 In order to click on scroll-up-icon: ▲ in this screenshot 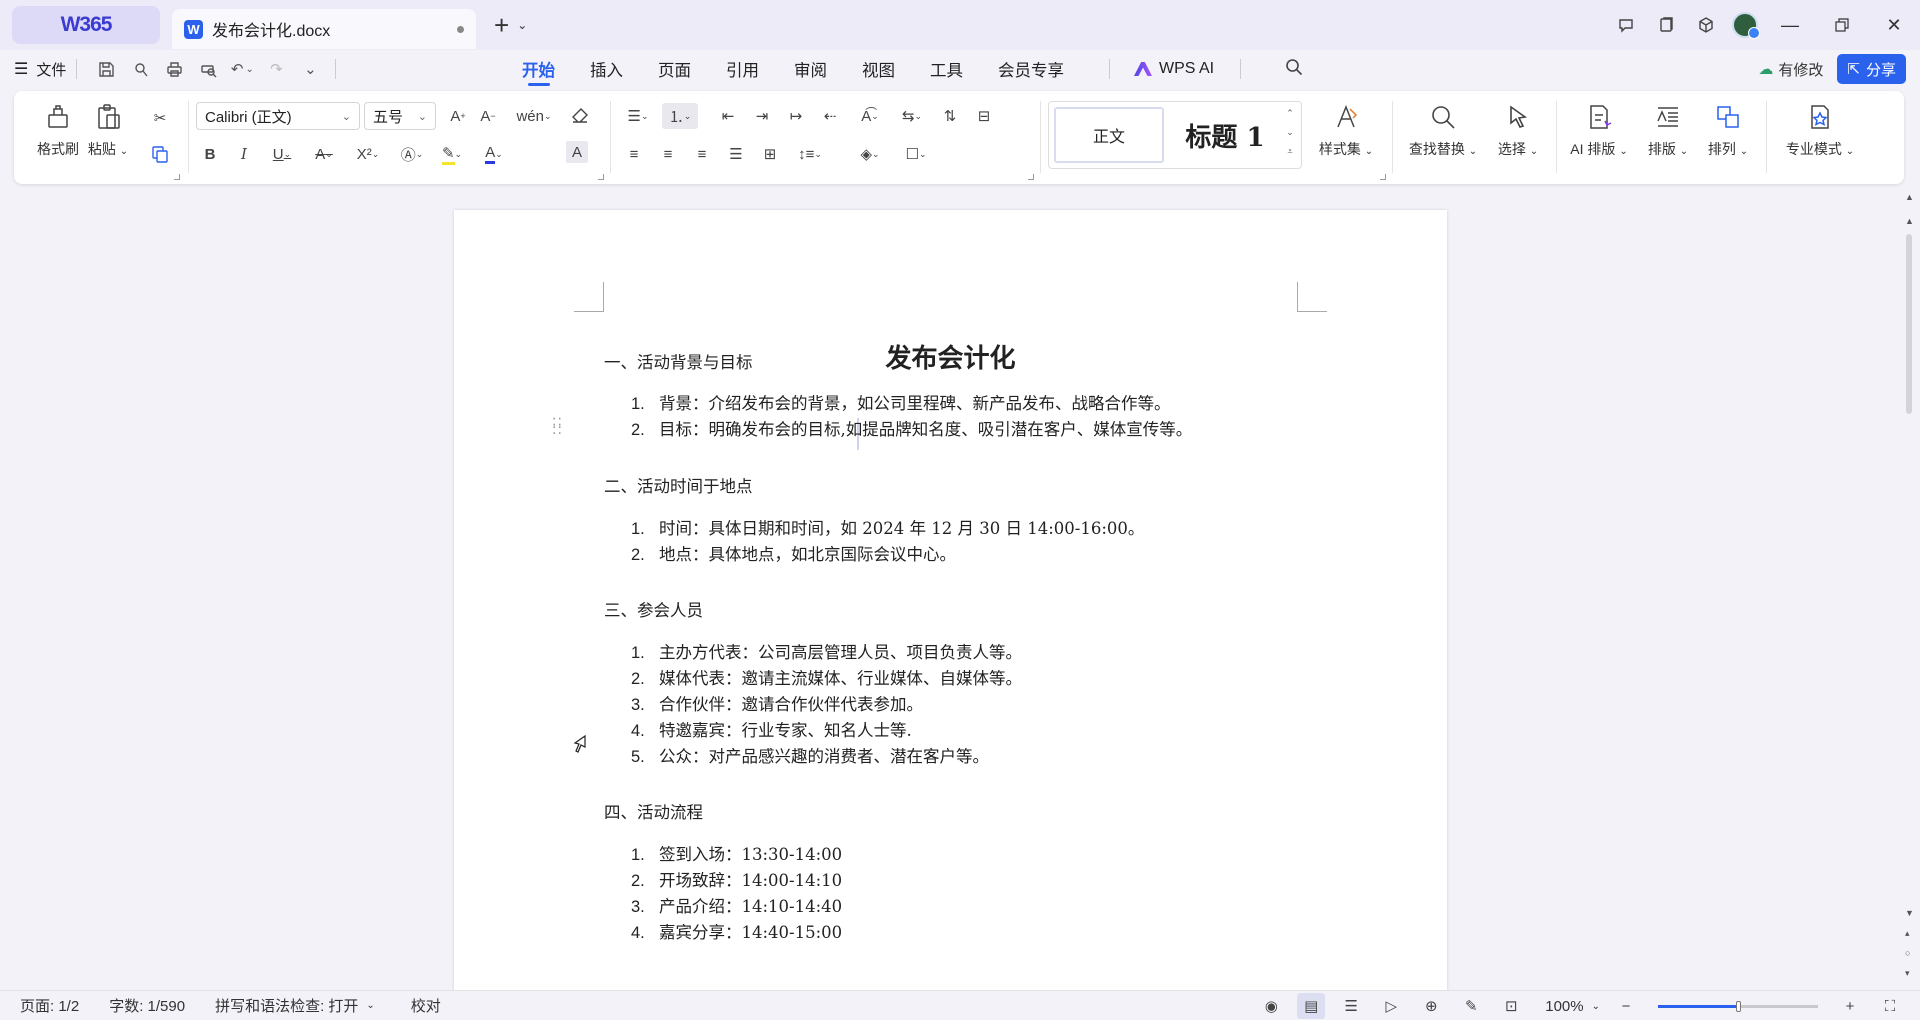, I will do `click(1909, 221)`.